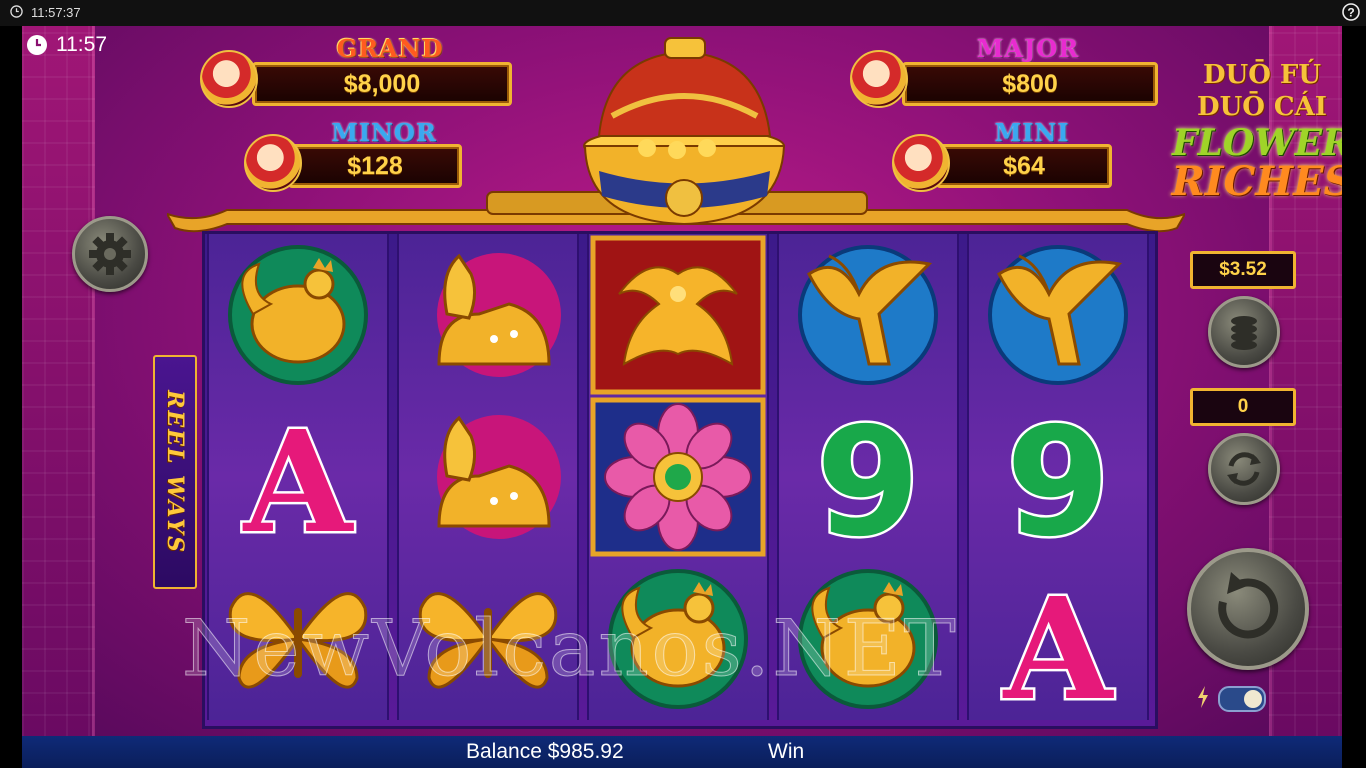  What do you see at coordinates (382, 84) in the screenshot?
I see `jackpot-grand-value: $8,000` at bounding box center [382, 84].